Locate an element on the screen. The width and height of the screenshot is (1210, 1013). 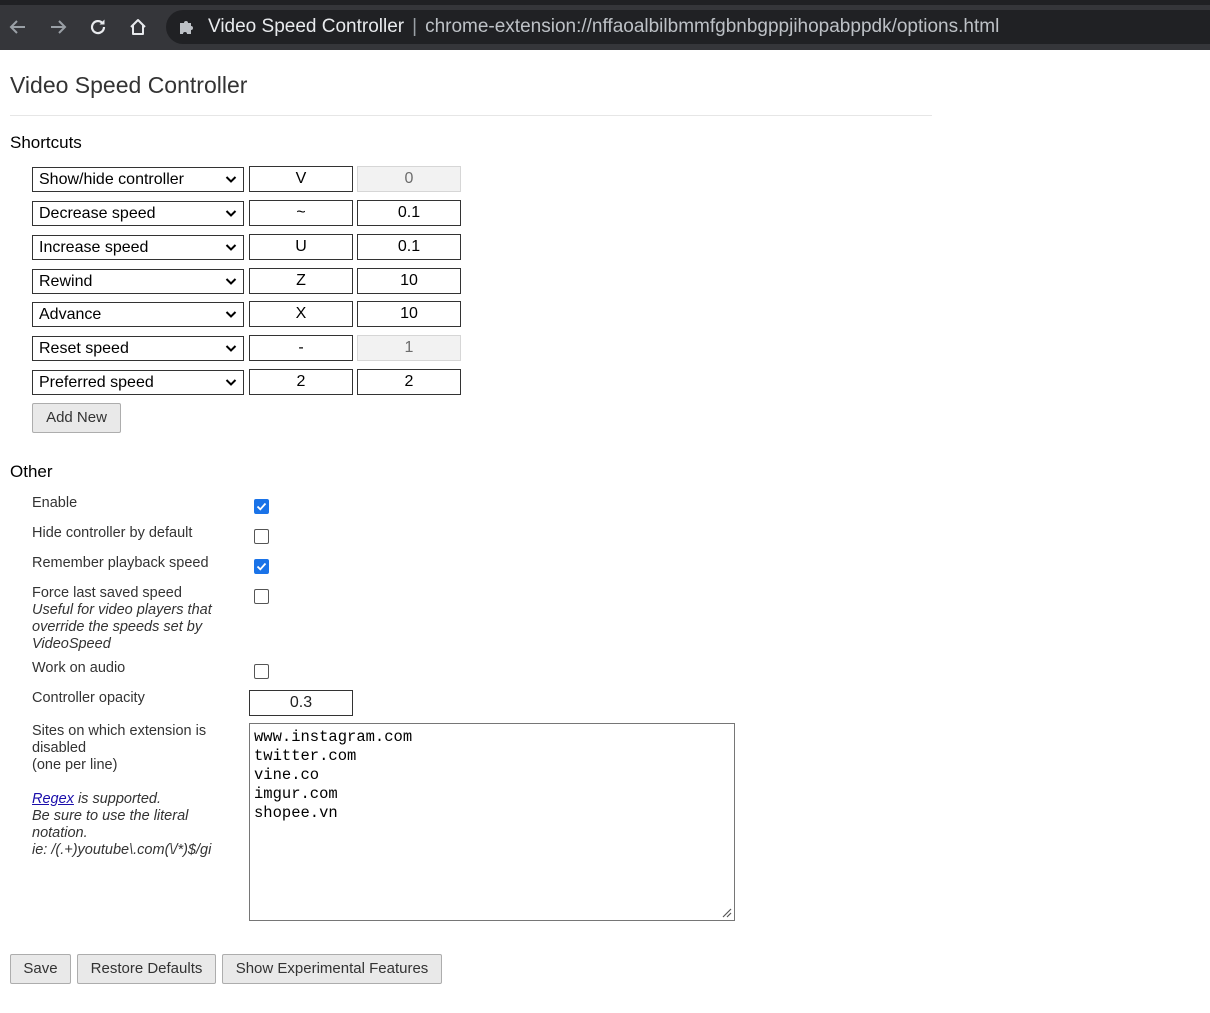
shortcut-action-select: Decrease speed is located at coordinates (138, 213).